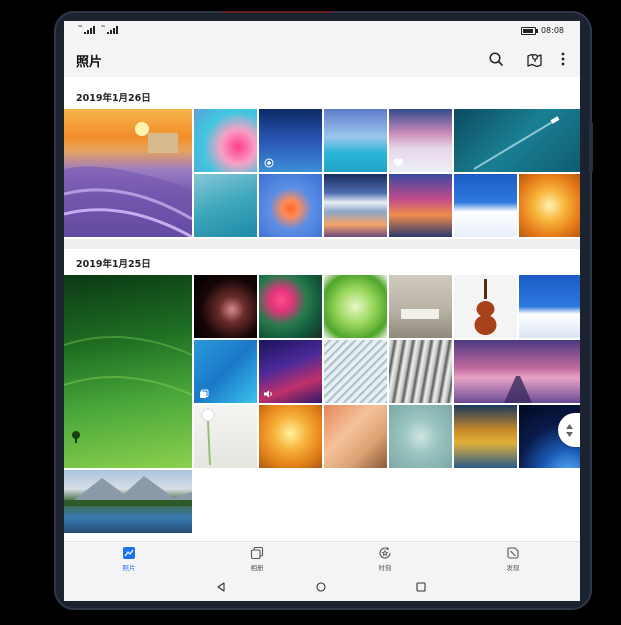 This screenshot has width=621, height=625. I want to click on lavender-field-art, so click(128, 179).